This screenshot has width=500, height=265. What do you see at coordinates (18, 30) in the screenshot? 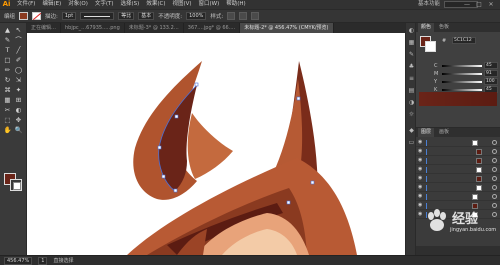
I see `direct-selection-tool-icon: ↖` at bounding box center [18, 30].